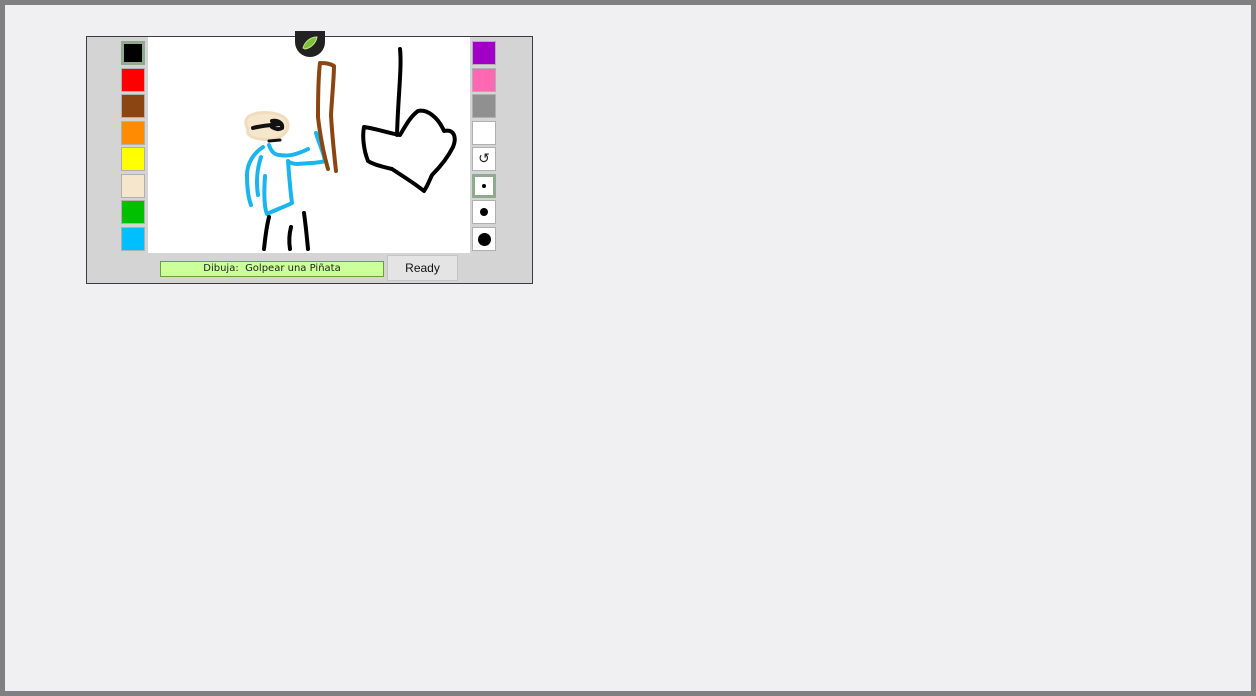 Image resolution: width=1256 pixels, height=696 pixels. I want to click on brush-size-small, so click(484, 186).